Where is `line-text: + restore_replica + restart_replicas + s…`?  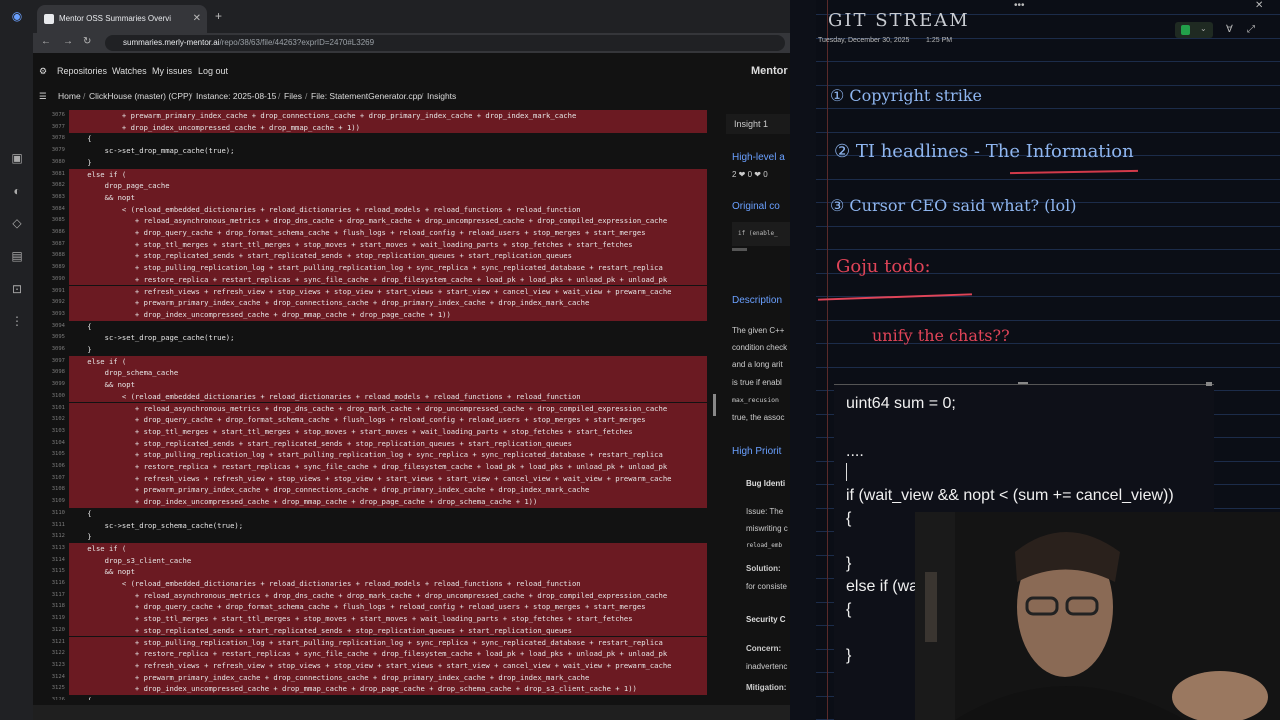
line-text: + restore_replica + restart_replicas + s… is located at coordinates (369, 279).